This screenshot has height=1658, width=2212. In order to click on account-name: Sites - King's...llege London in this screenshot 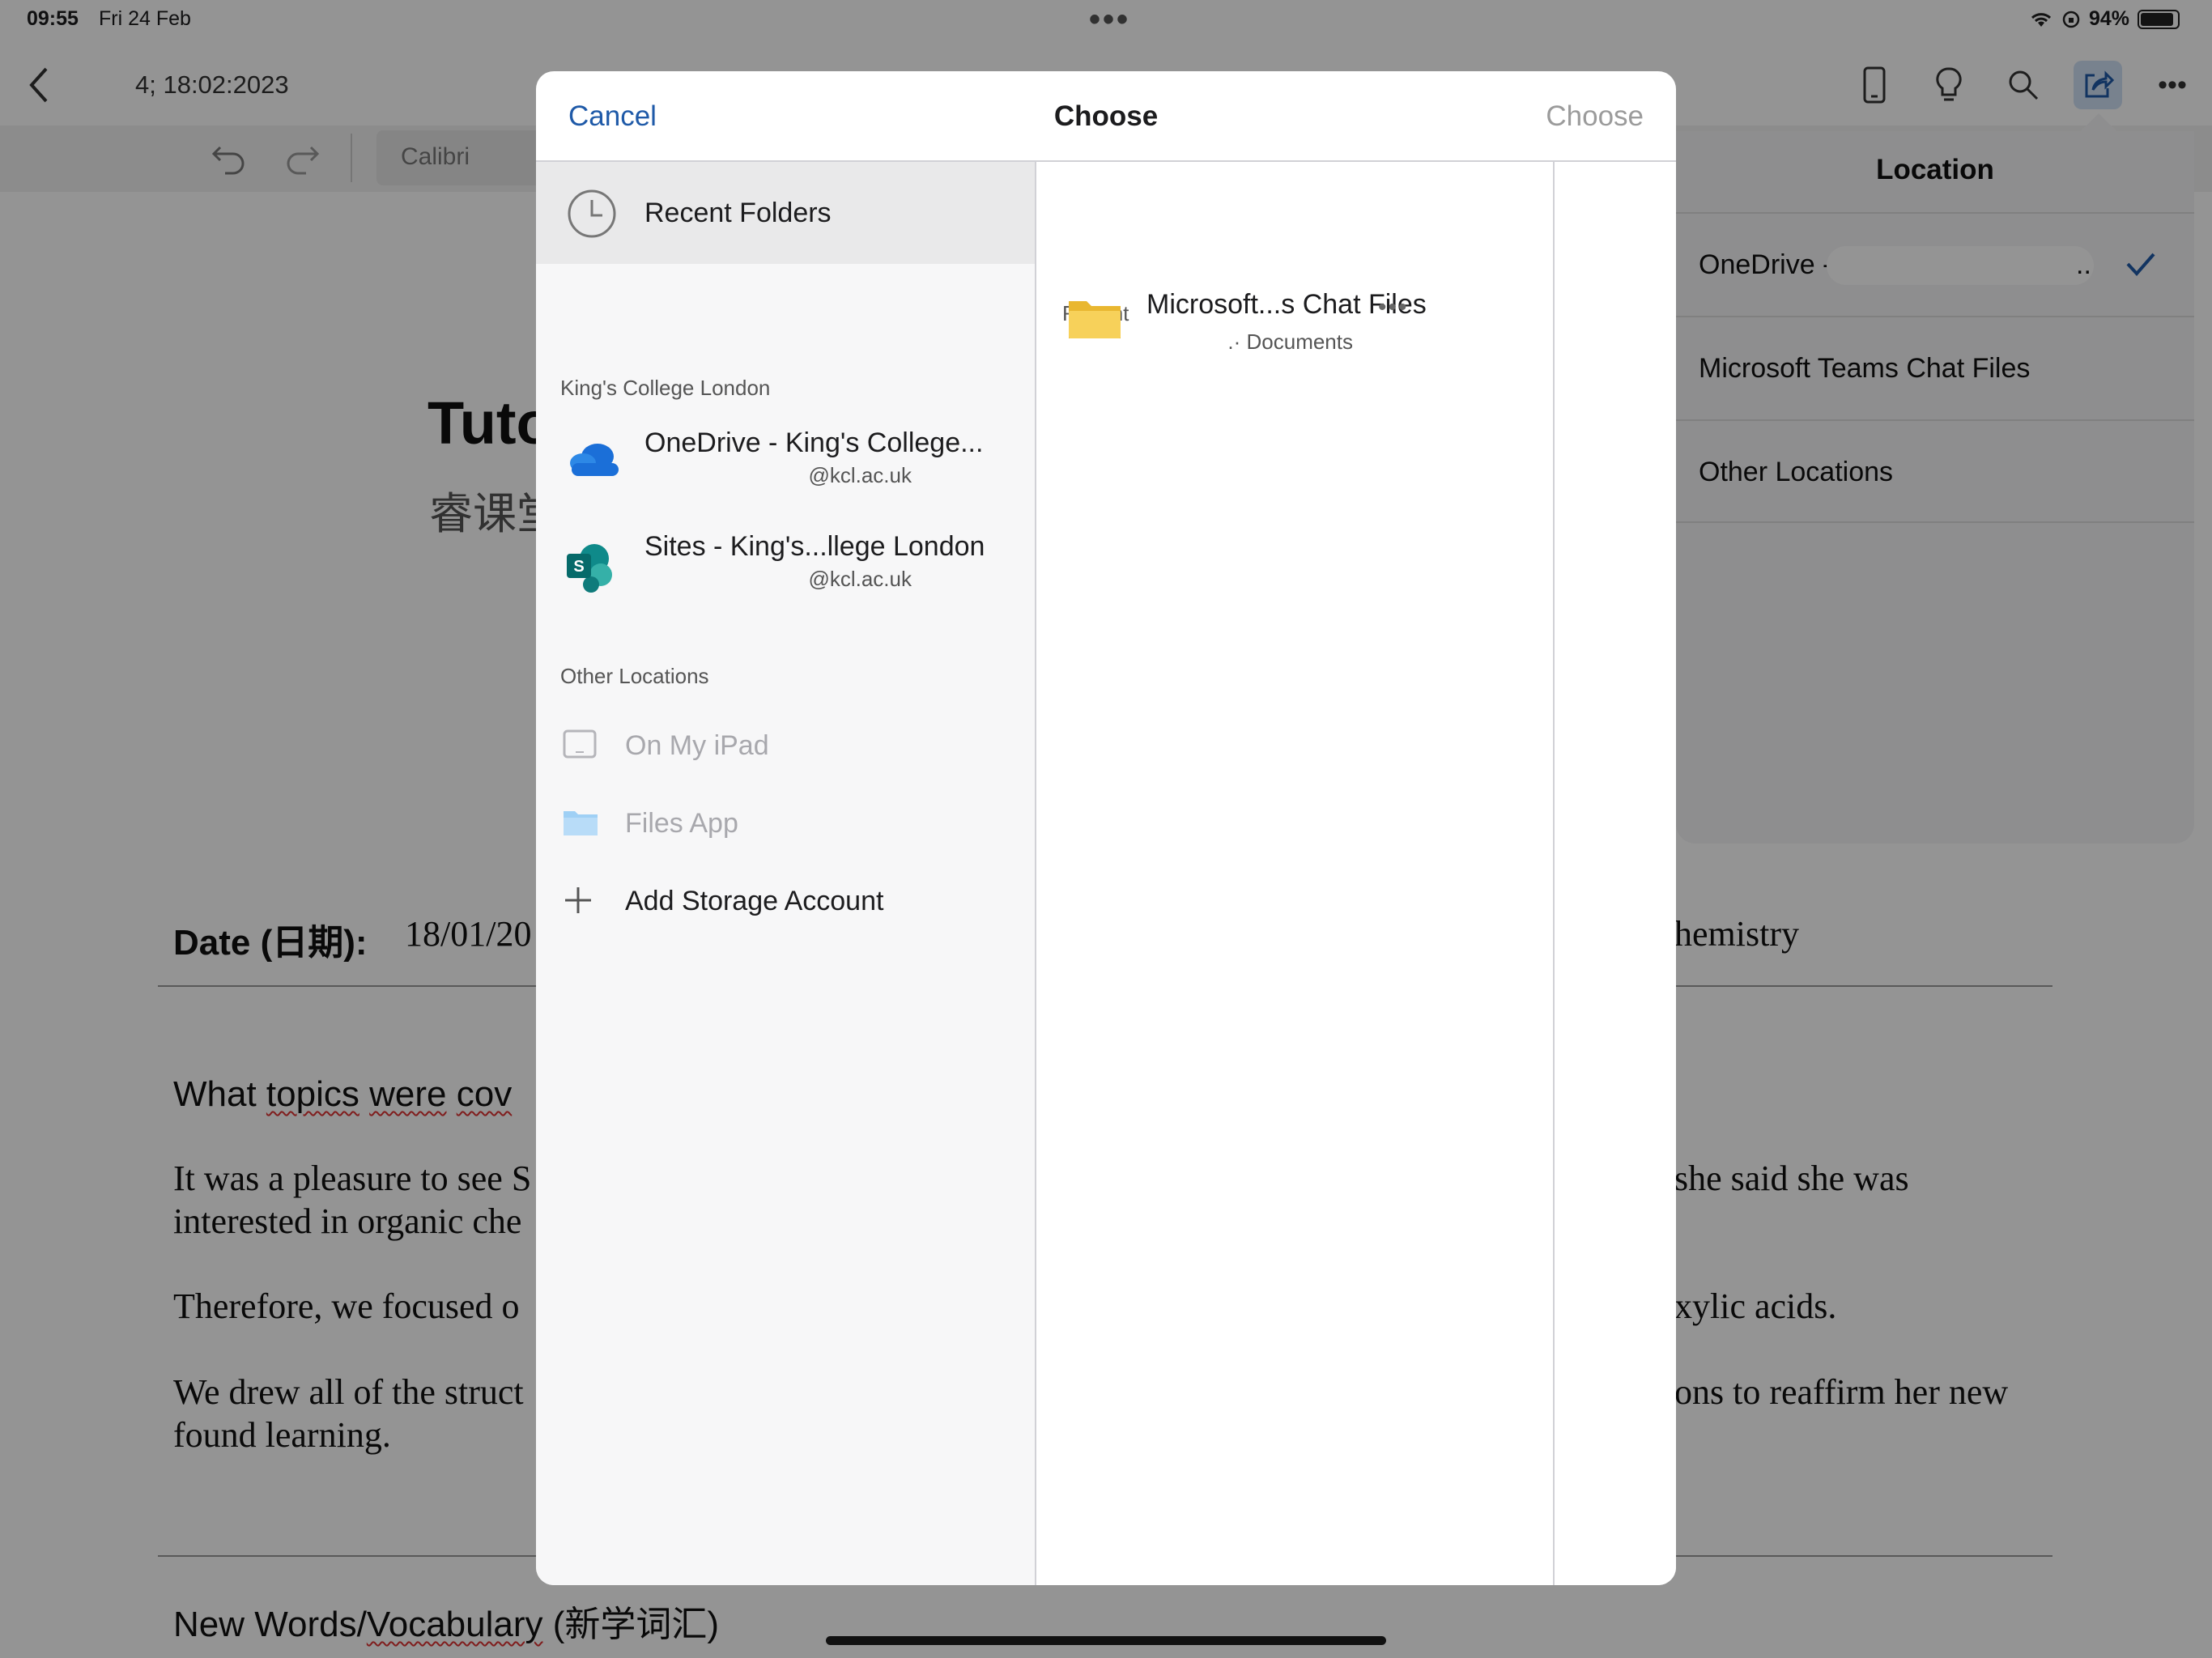, I will do `click(815, 546)`.